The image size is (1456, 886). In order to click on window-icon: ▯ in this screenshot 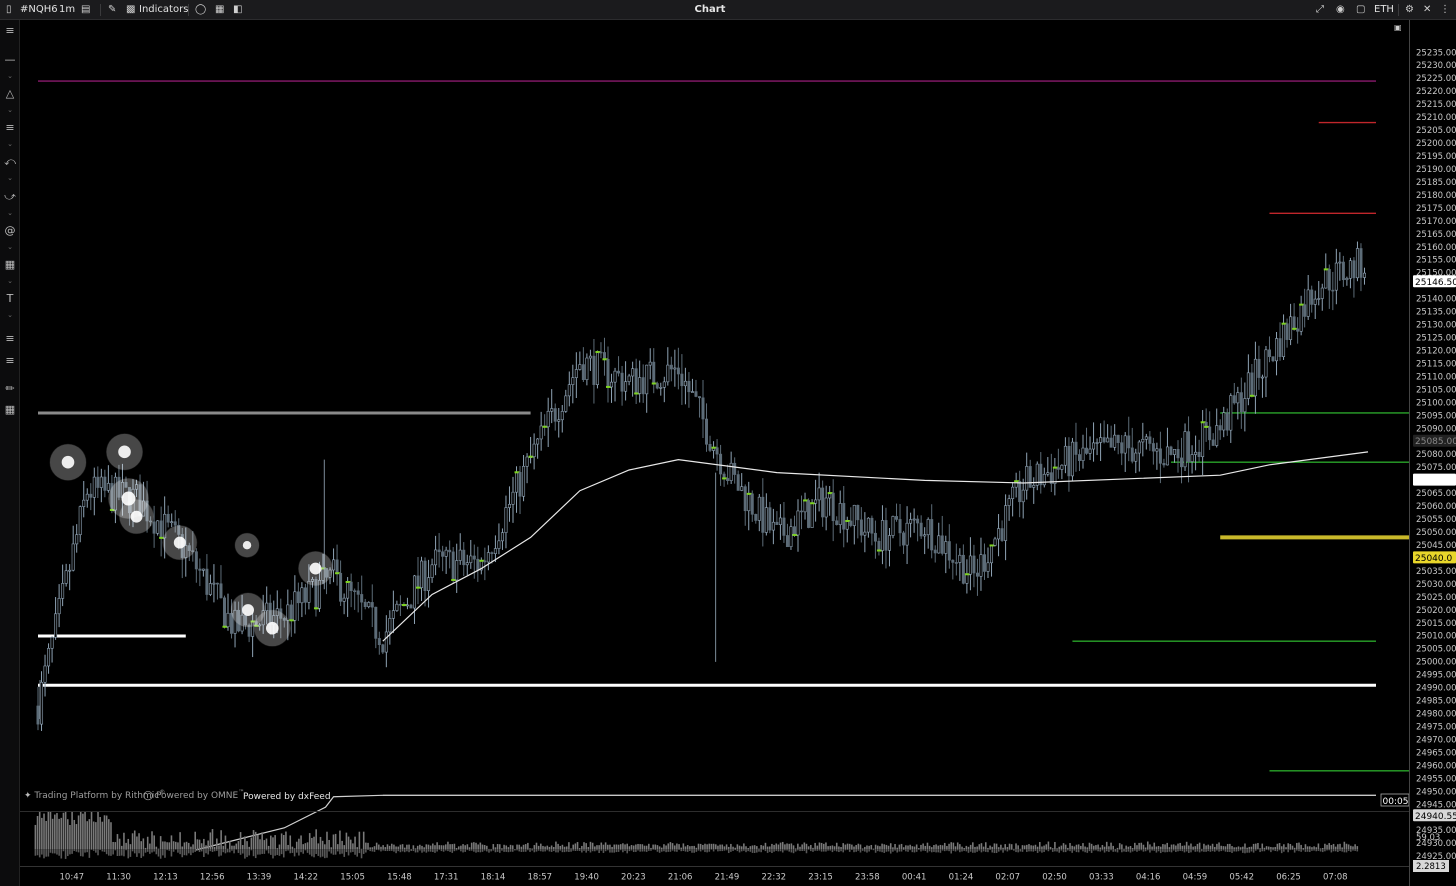, I will do `click(9, 10)`.